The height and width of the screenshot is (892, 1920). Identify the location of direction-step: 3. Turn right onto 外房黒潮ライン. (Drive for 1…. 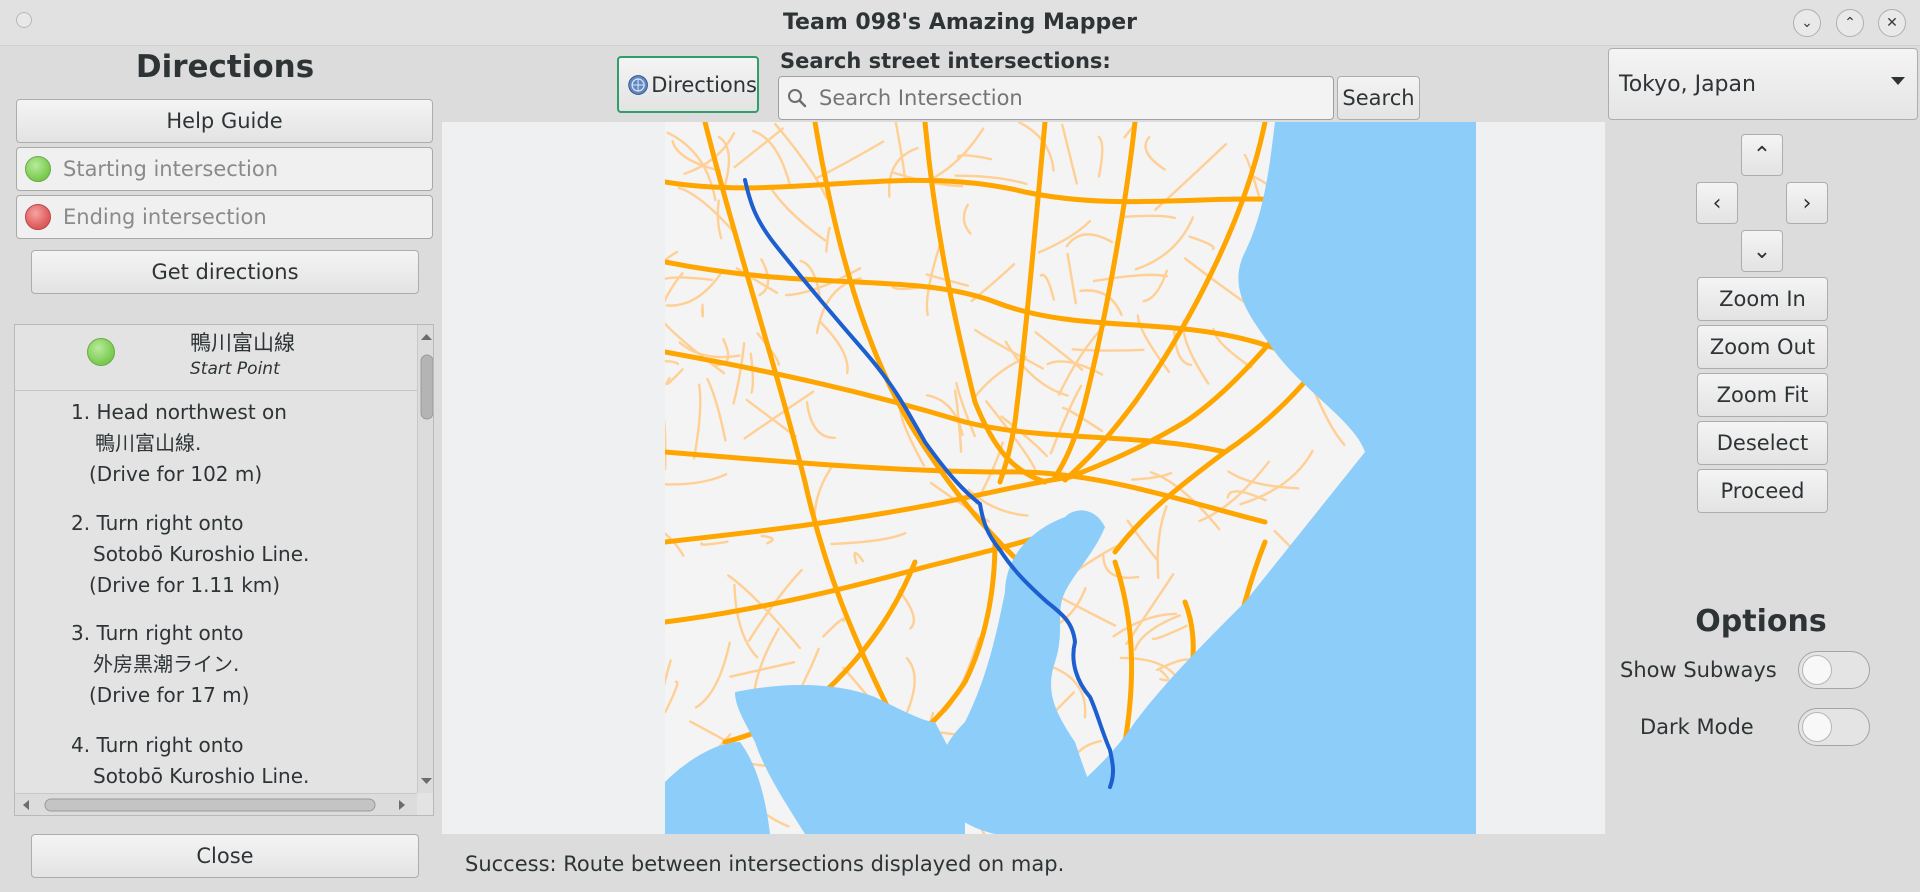
(160, 664).